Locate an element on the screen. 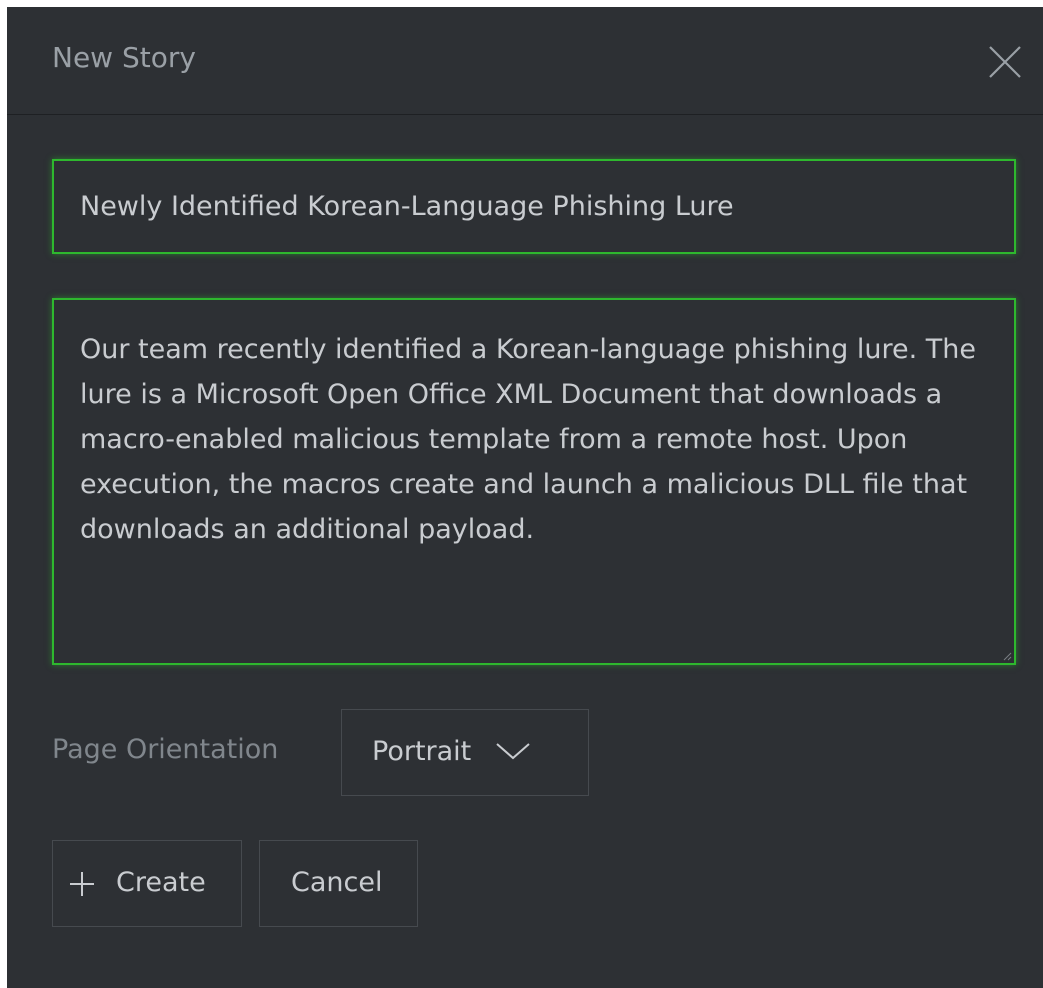 This screenshot has height=988, width=1043. resize-grip-icon is located at coordinates (1007, 656).